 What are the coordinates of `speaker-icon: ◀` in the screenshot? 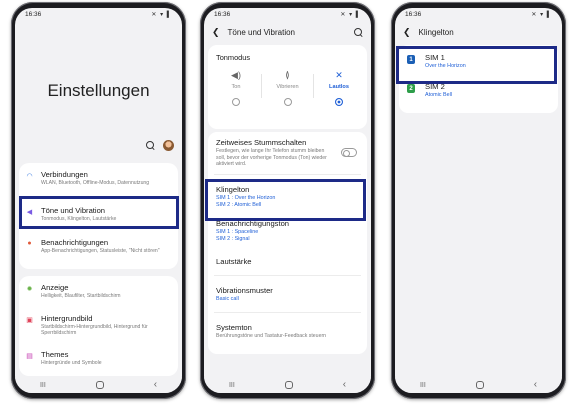 It's located at (29, 212).